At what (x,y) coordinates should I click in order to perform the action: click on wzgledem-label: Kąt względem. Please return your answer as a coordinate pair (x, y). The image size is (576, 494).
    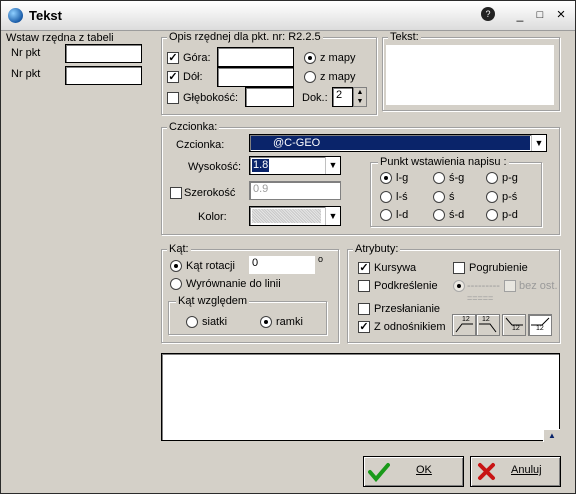
    Looking at the image, I should click on (213, 301).